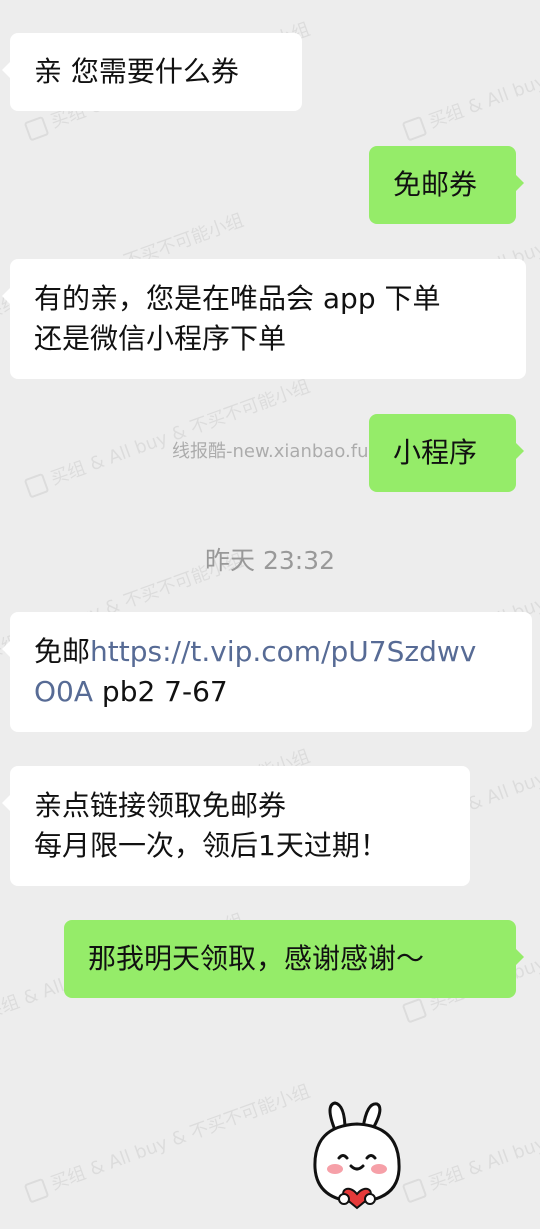 Image resolution: width=540 pixels, height=1229 pixels. Describe the element at coordinates (160, 691) in the screenshot. I see `message-text: pb2 7-67` at that location.